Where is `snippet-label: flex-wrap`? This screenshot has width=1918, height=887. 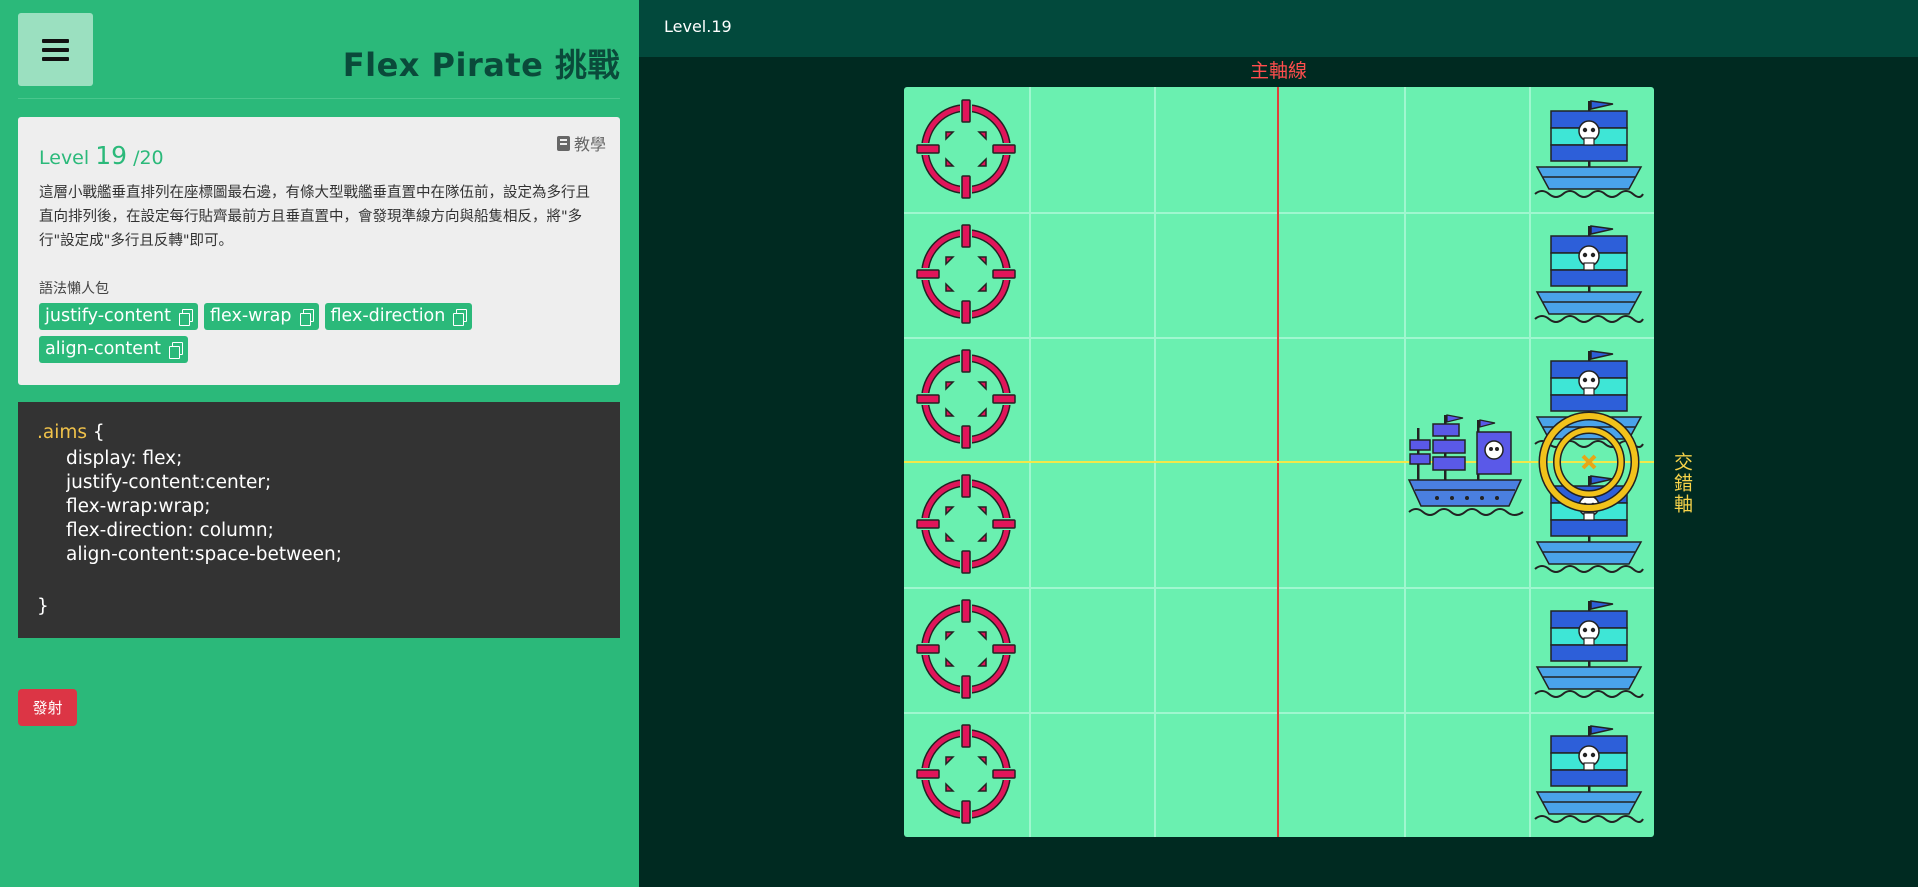 snippet-label: flex-wrap is located at coordinates (251, 316).